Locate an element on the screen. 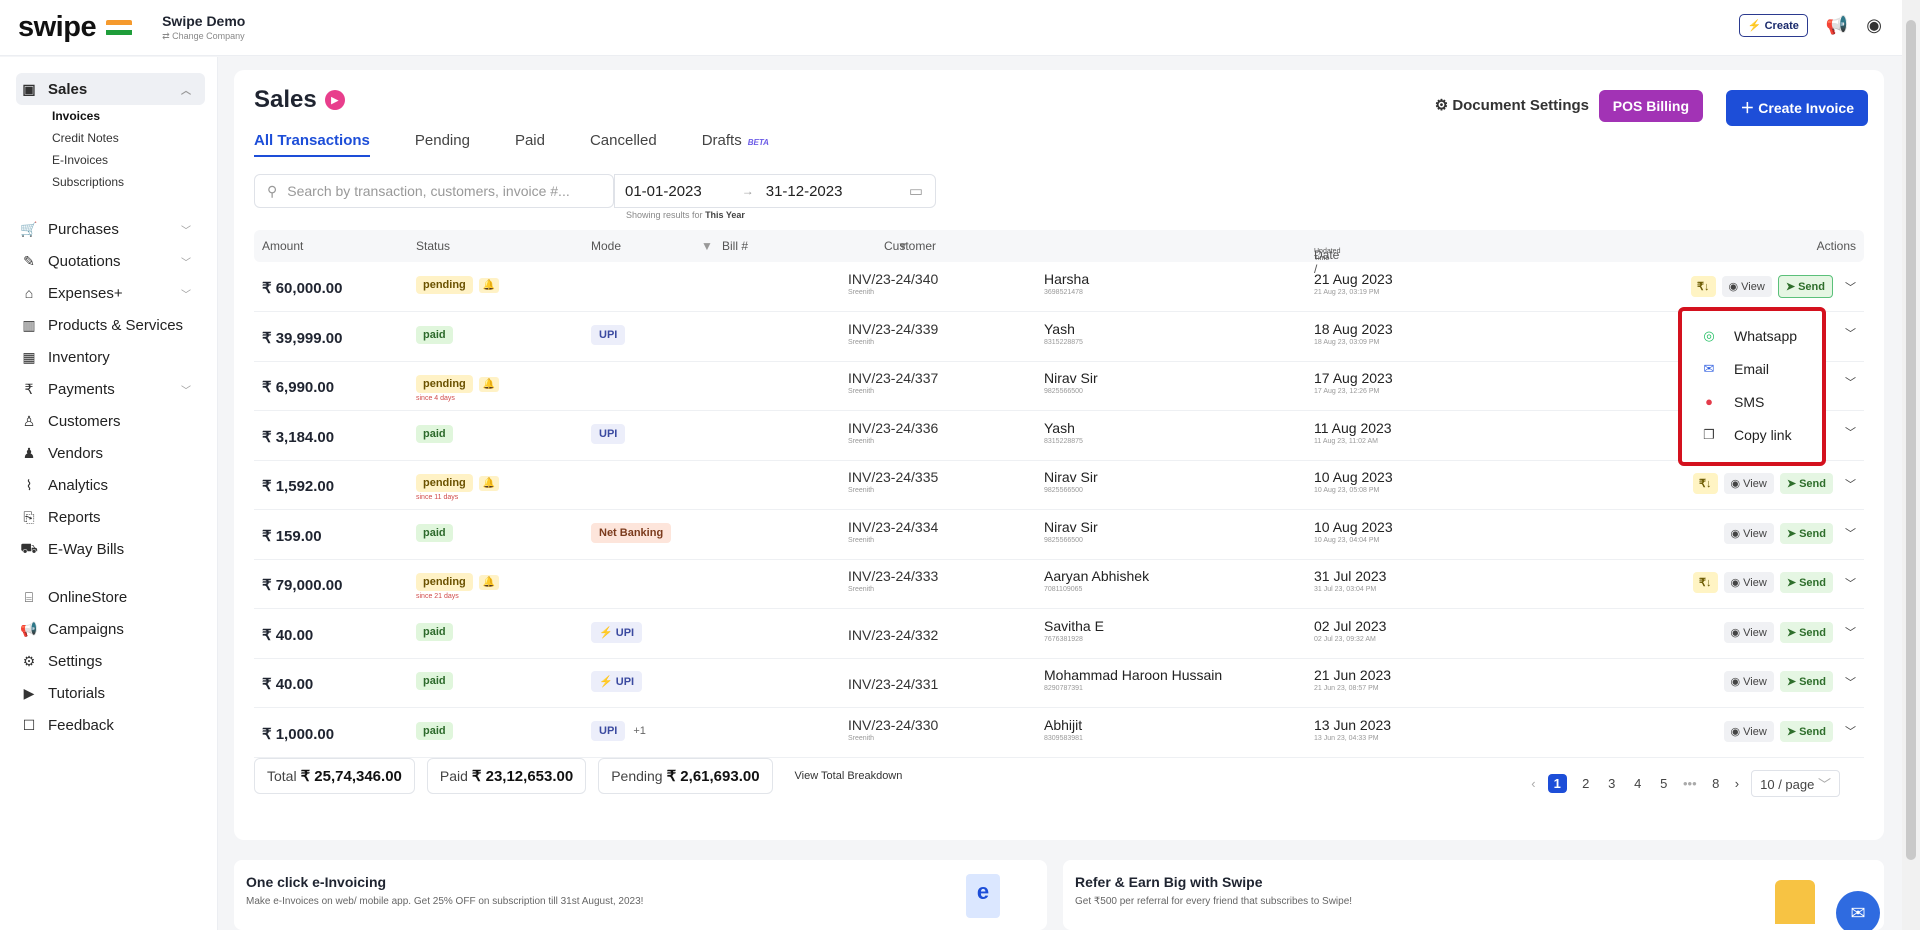 The image size is (1920, 930). tab-cancelled: Cancelled is located at coordinates (623, 144).